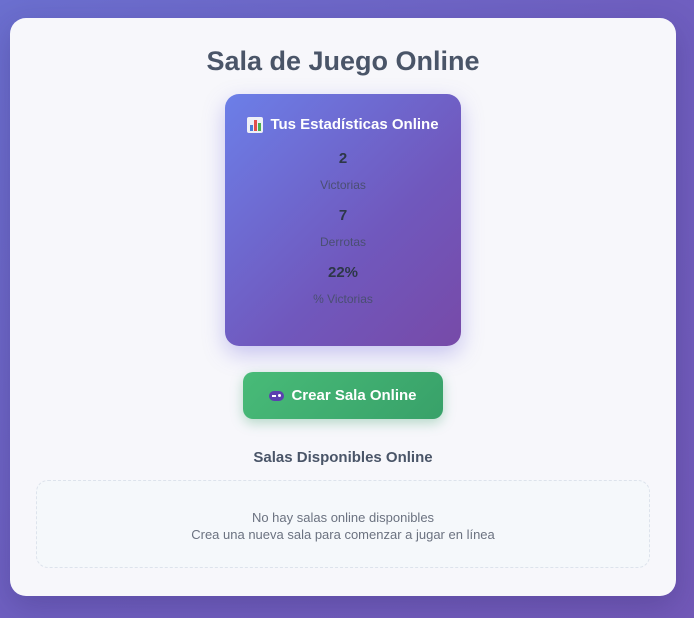 The height and width of the screenshot is (618, 694). I want to click on available-rooms-heading: Salas Disponibles Online, so click(343, 457).